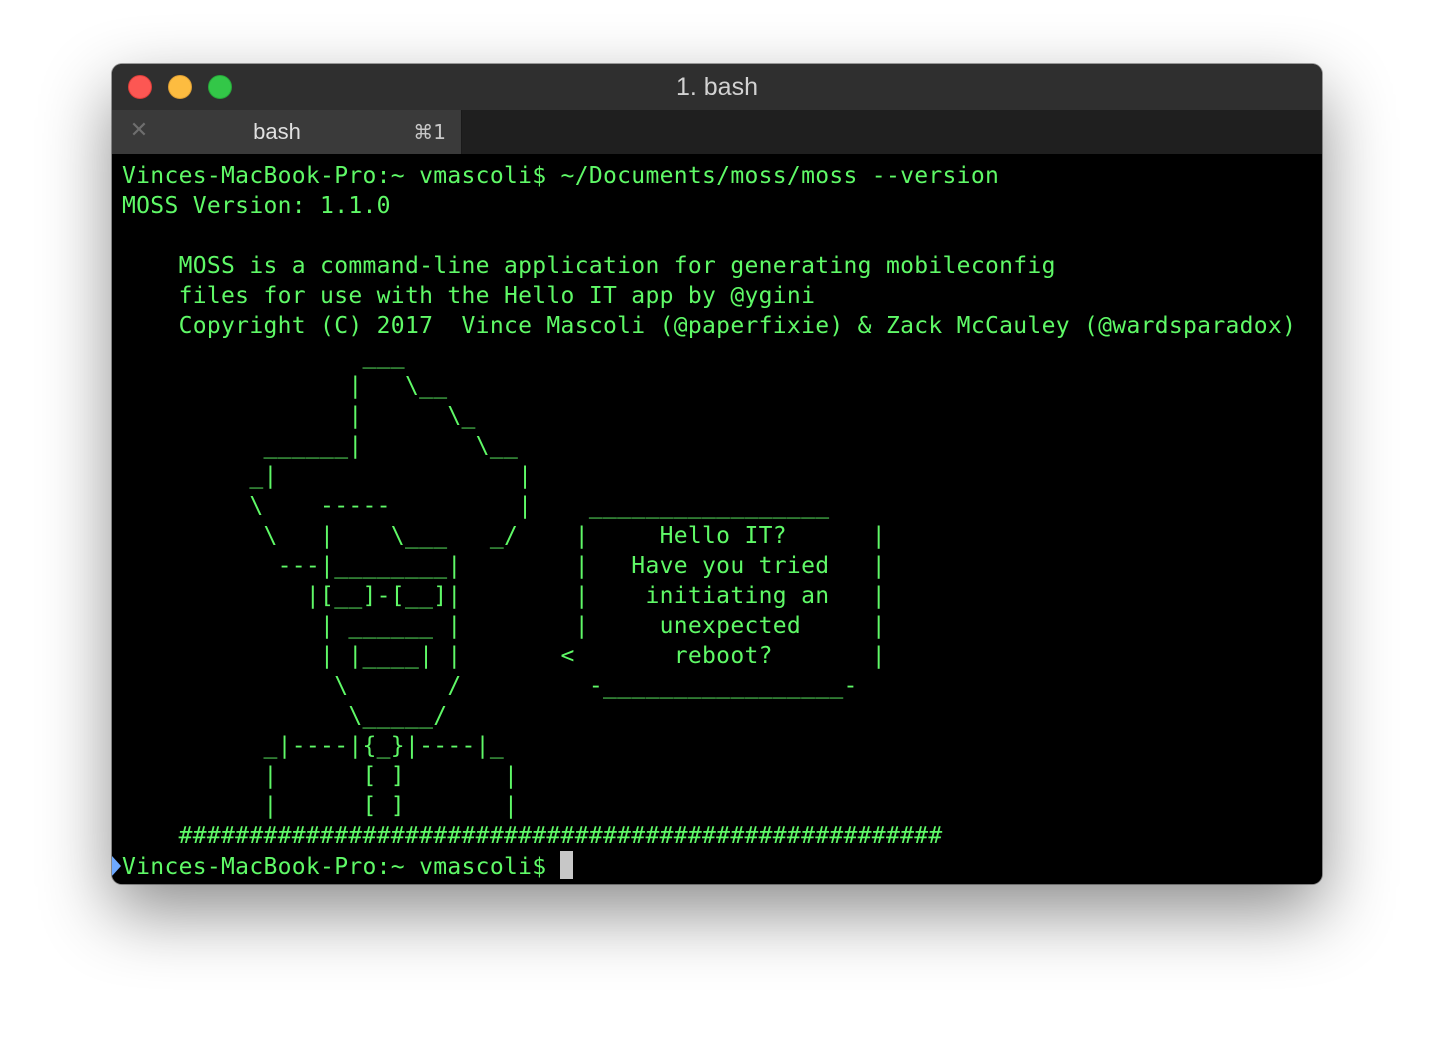  I want to click on tab-bar: ✕ bash ⌘1, so click(717, 132).